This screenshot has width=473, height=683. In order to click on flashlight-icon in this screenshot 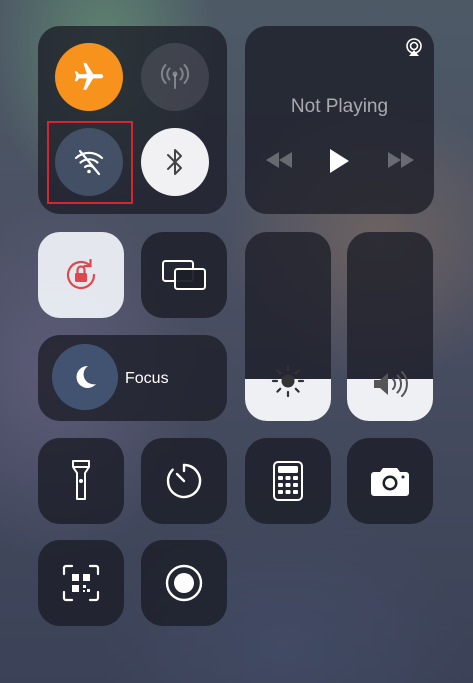, I will do `click(81, 481)`.